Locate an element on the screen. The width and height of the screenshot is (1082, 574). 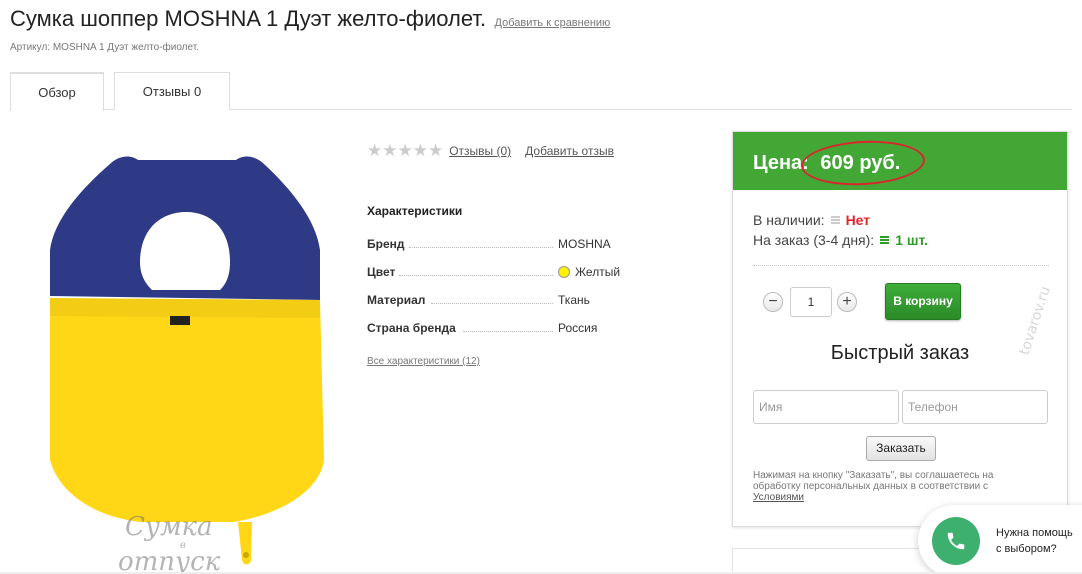
spec-label: Страна бренда is located at coordinates (411, 328).